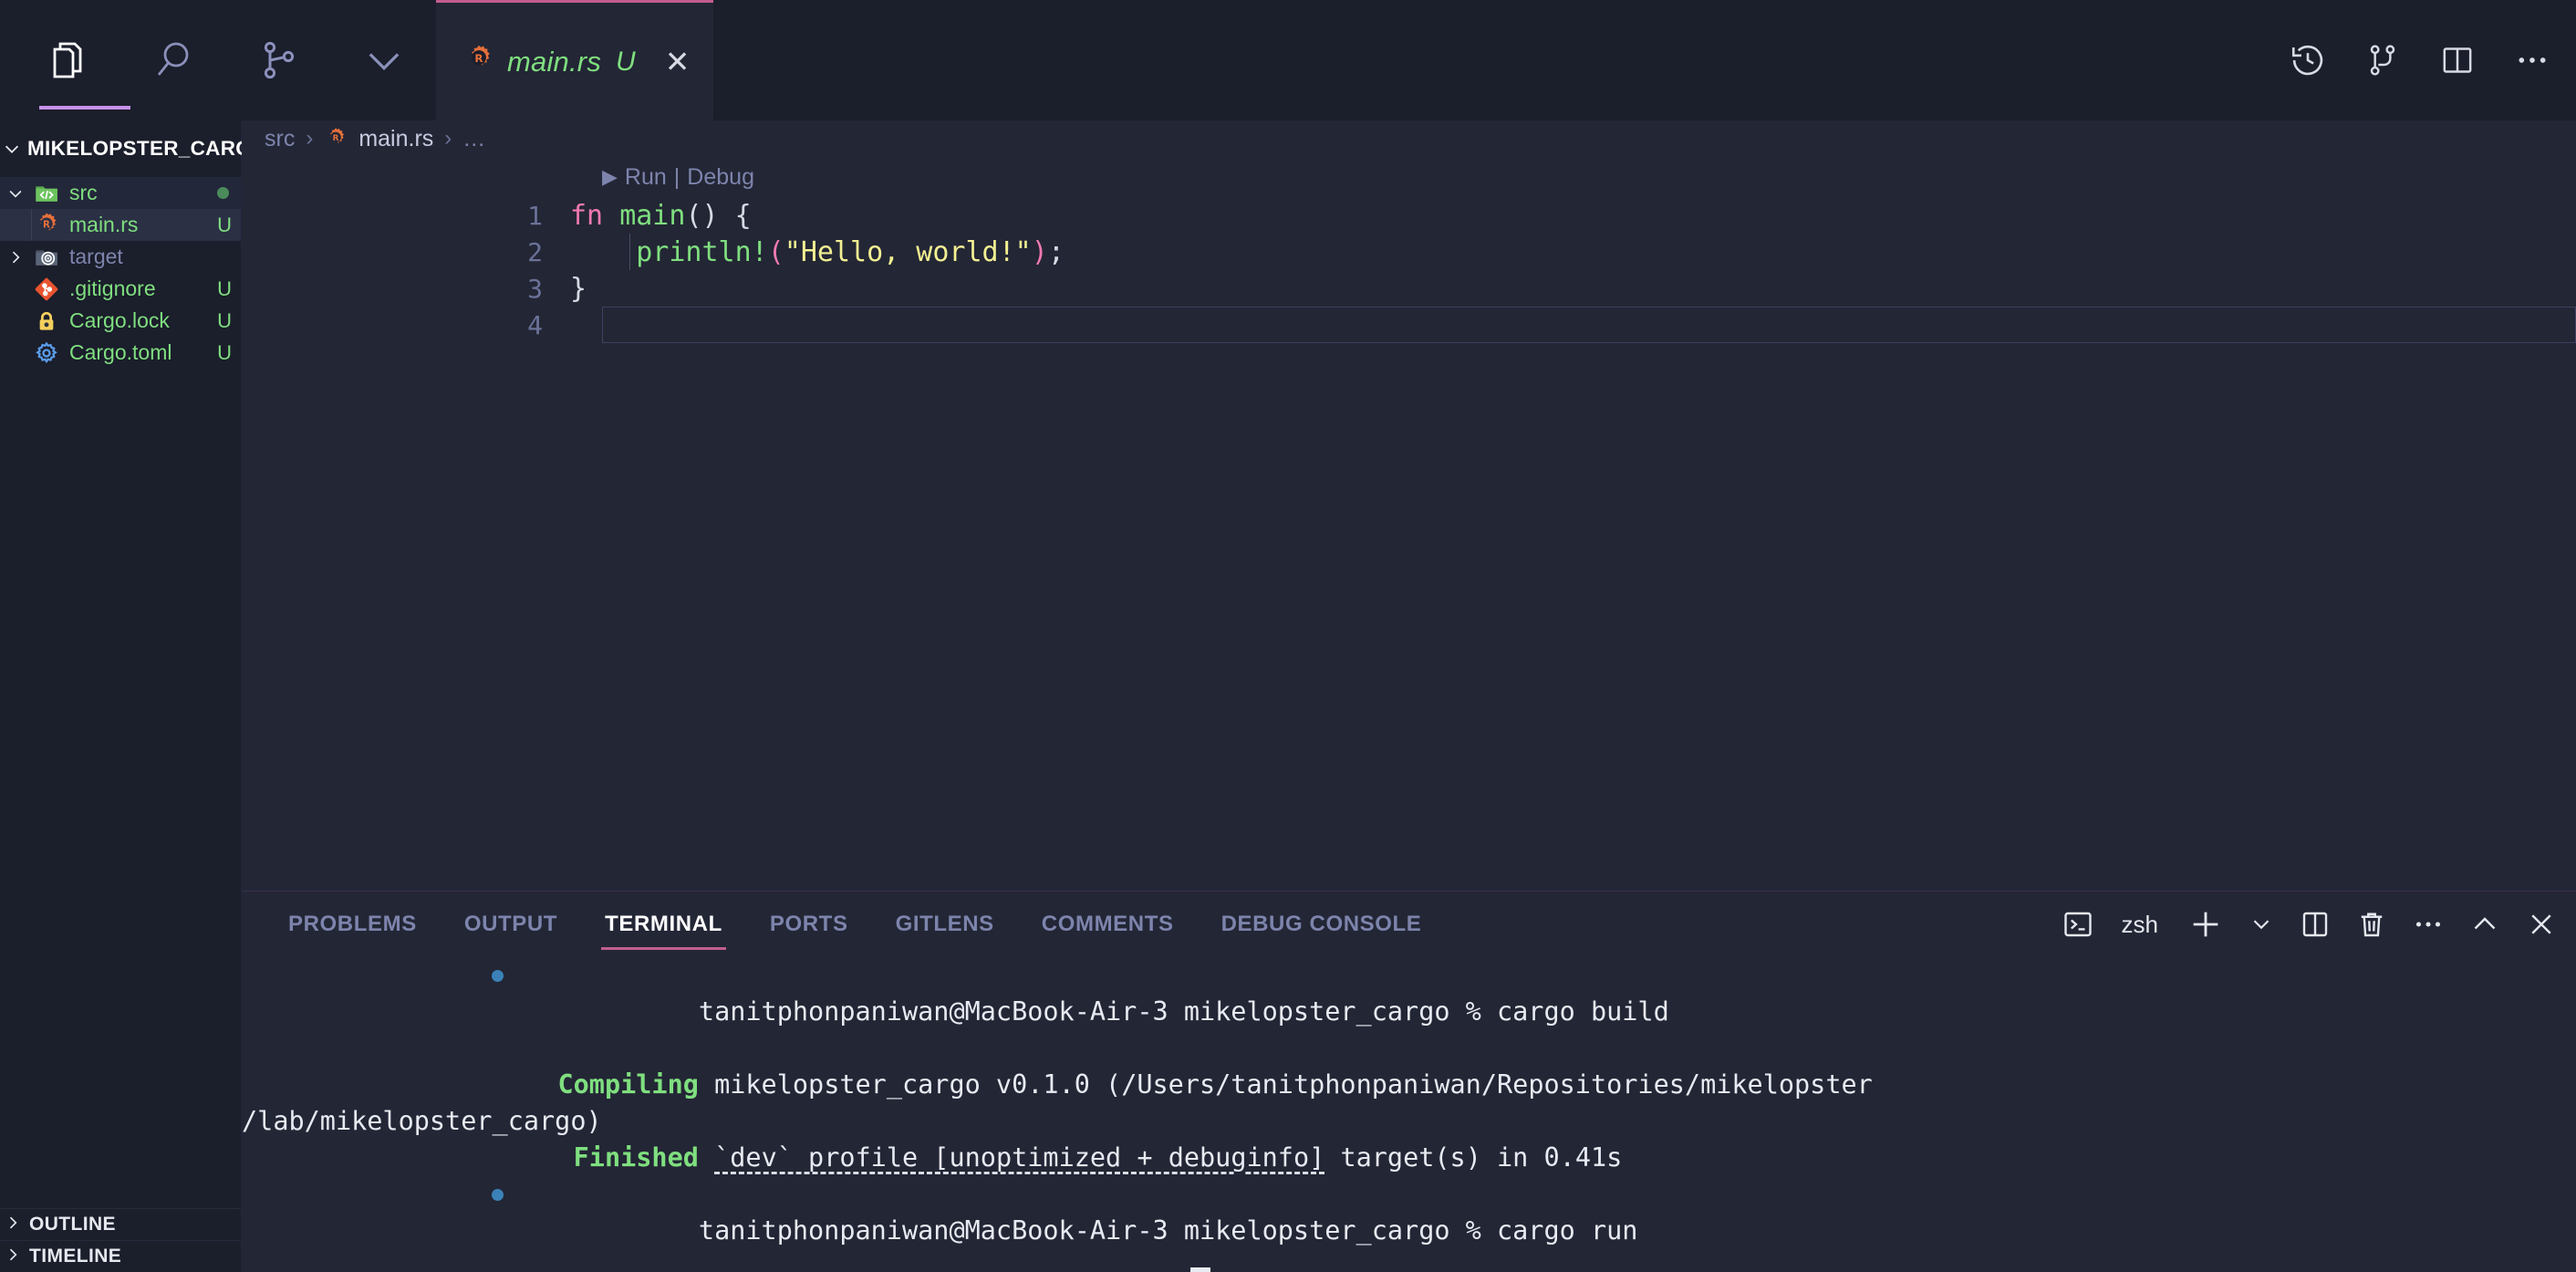  I want to click on code-line: 3 }, so click(1409, 288).